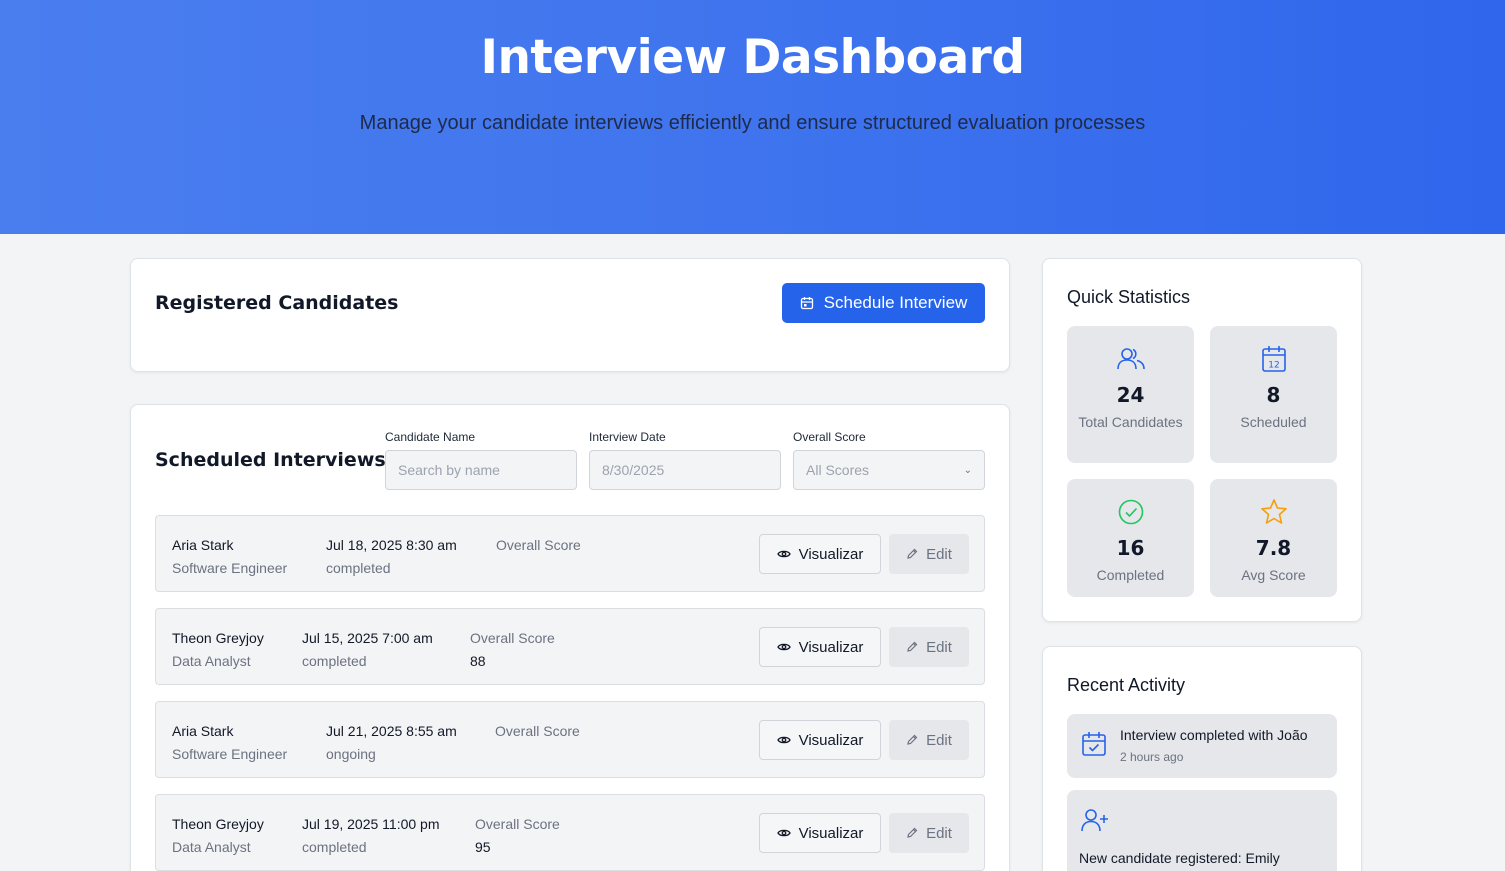 The width and height of the screenshot is (1505, 871). I want to click on candidate-name-input, so click(481, 470).